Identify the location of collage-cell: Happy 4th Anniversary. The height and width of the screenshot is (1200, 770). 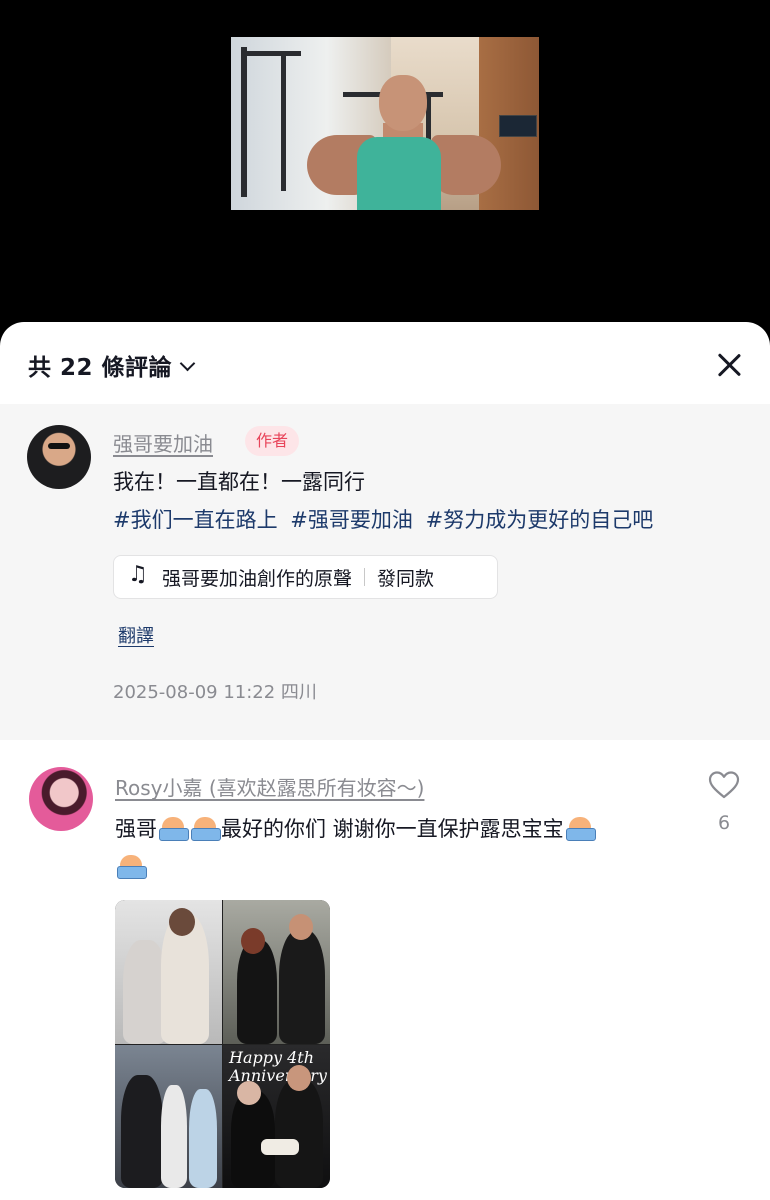
(276, 1116).